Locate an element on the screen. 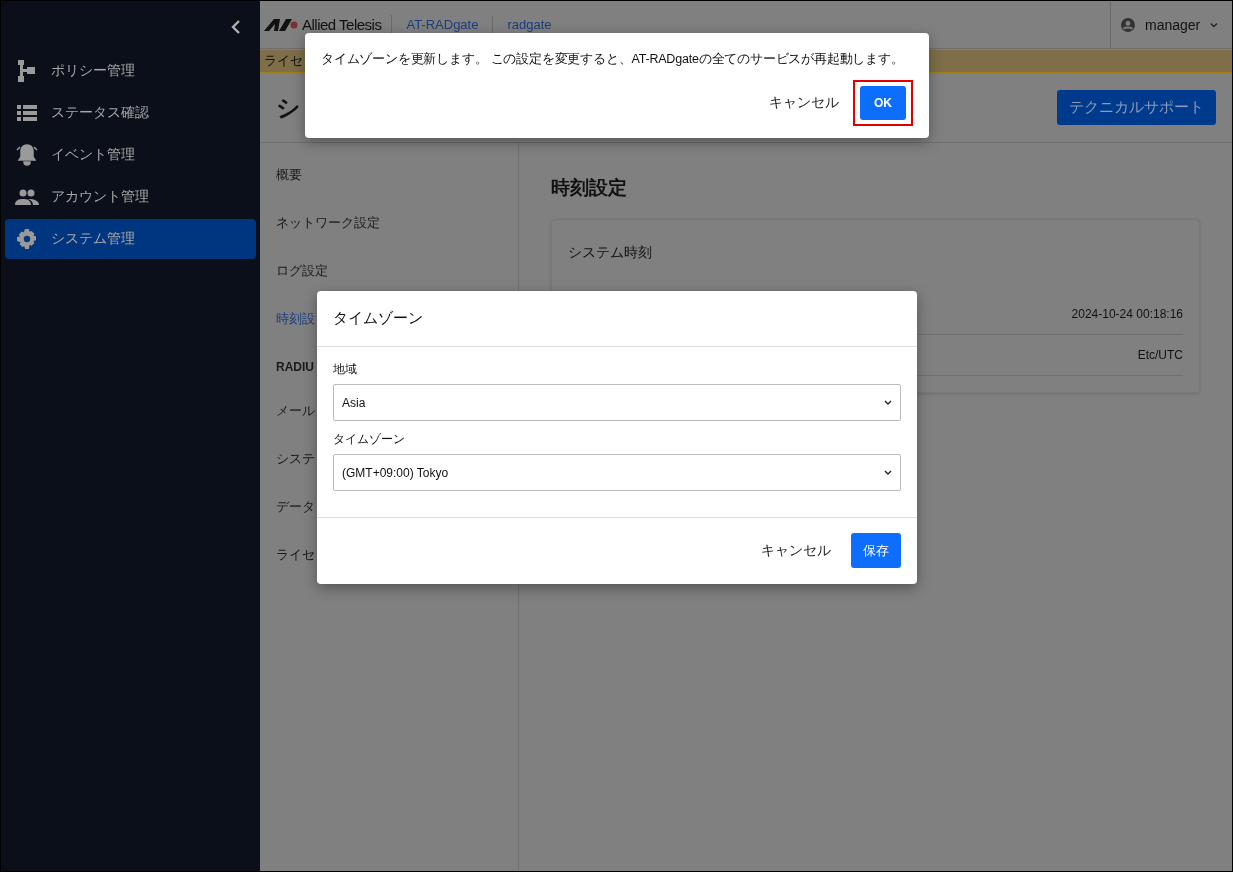 The width and height of the screenshot is (1233, 872). list-icon is located at coordinates (27, 113).